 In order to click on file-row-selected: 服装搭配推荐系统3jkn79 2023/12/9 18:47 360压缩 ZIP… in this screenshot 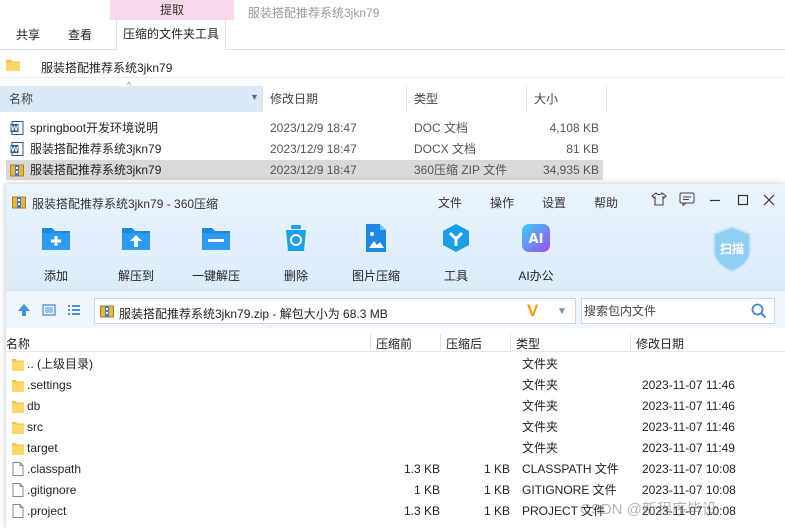, I will do `click(304, 170)`.